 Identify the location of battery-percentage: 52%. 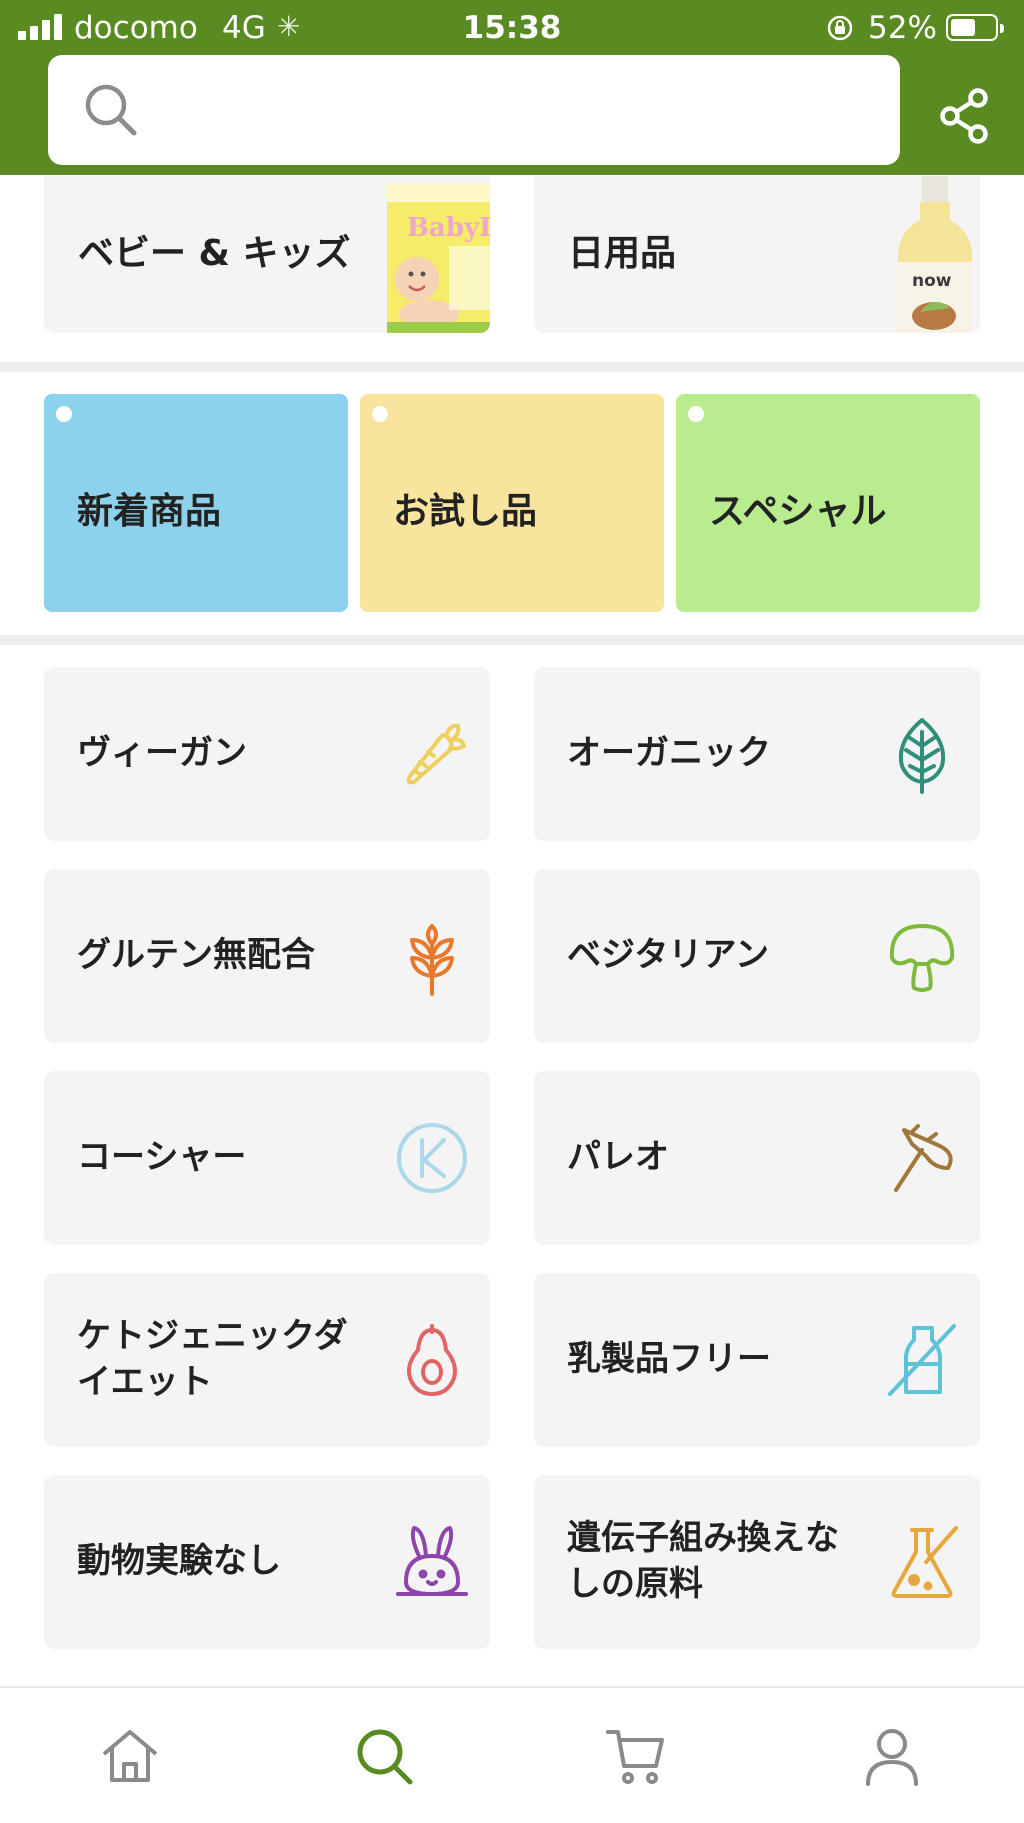
(902, 28).